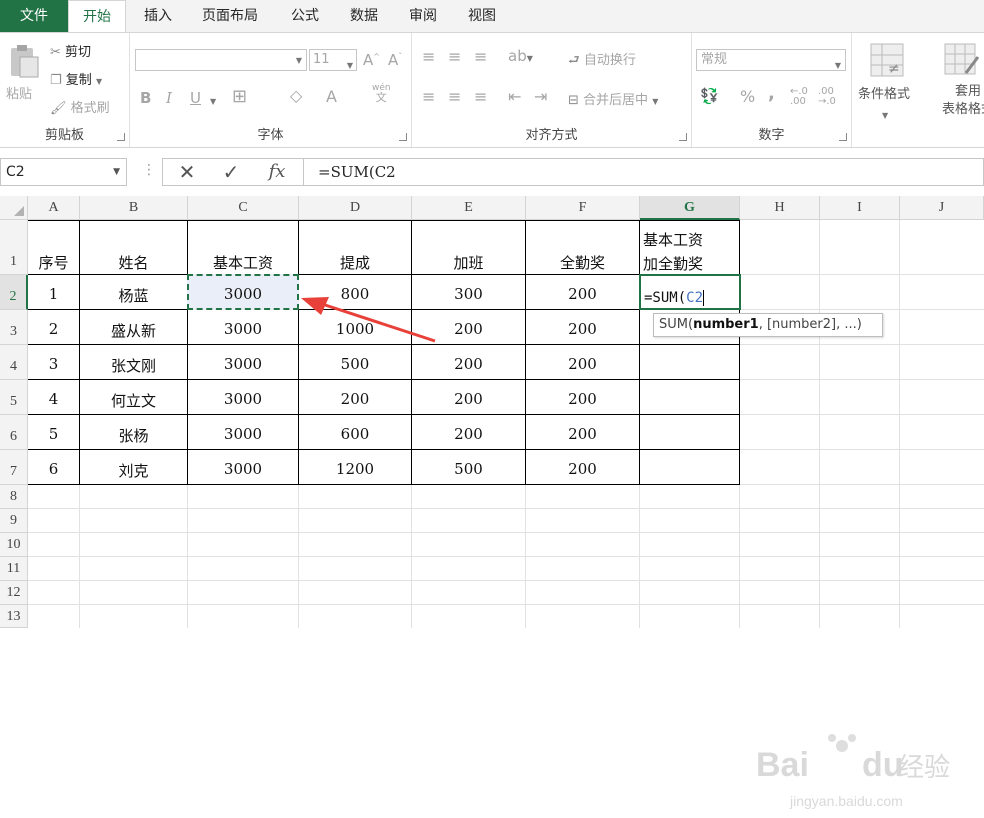 This screenshot has width=984, height=818. What do you see at coordinates (963, 101) in the screenshot?
I see `table-format-button: 套用表格格式` at bounding box center [963, 101].